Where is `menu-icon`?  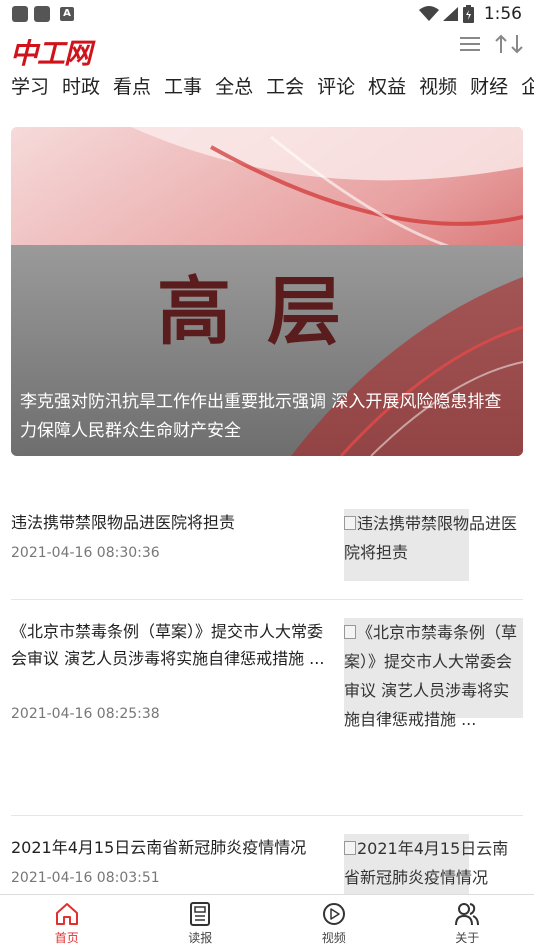
menu-icon is located at coordinates (470, 44).